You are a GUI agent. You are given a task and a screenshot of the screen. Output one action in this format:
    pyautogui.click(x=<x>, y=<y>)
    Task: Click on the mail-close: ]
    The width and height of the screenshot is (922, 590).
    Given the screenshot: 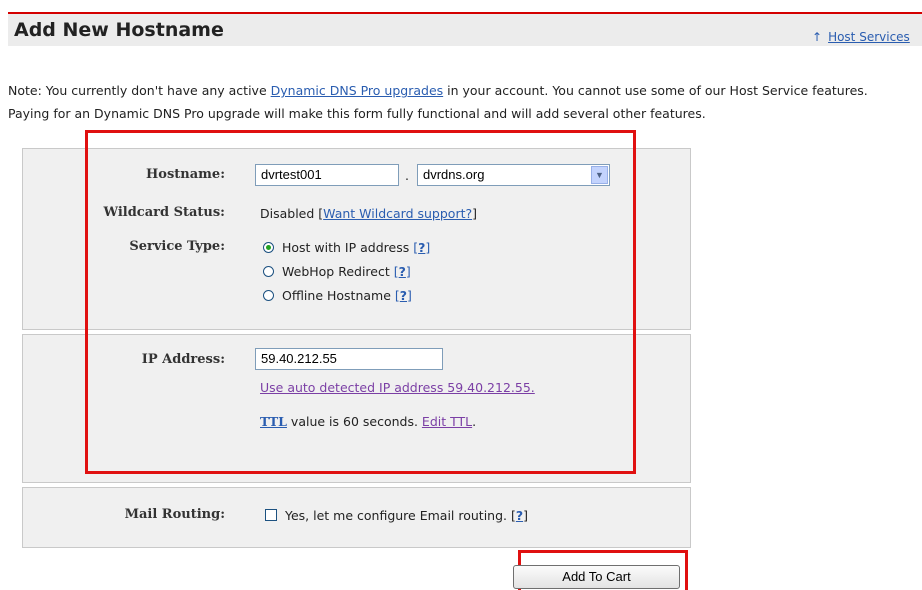 What is the action you would take?
    pyautogui.click(x=526, y=515)
    